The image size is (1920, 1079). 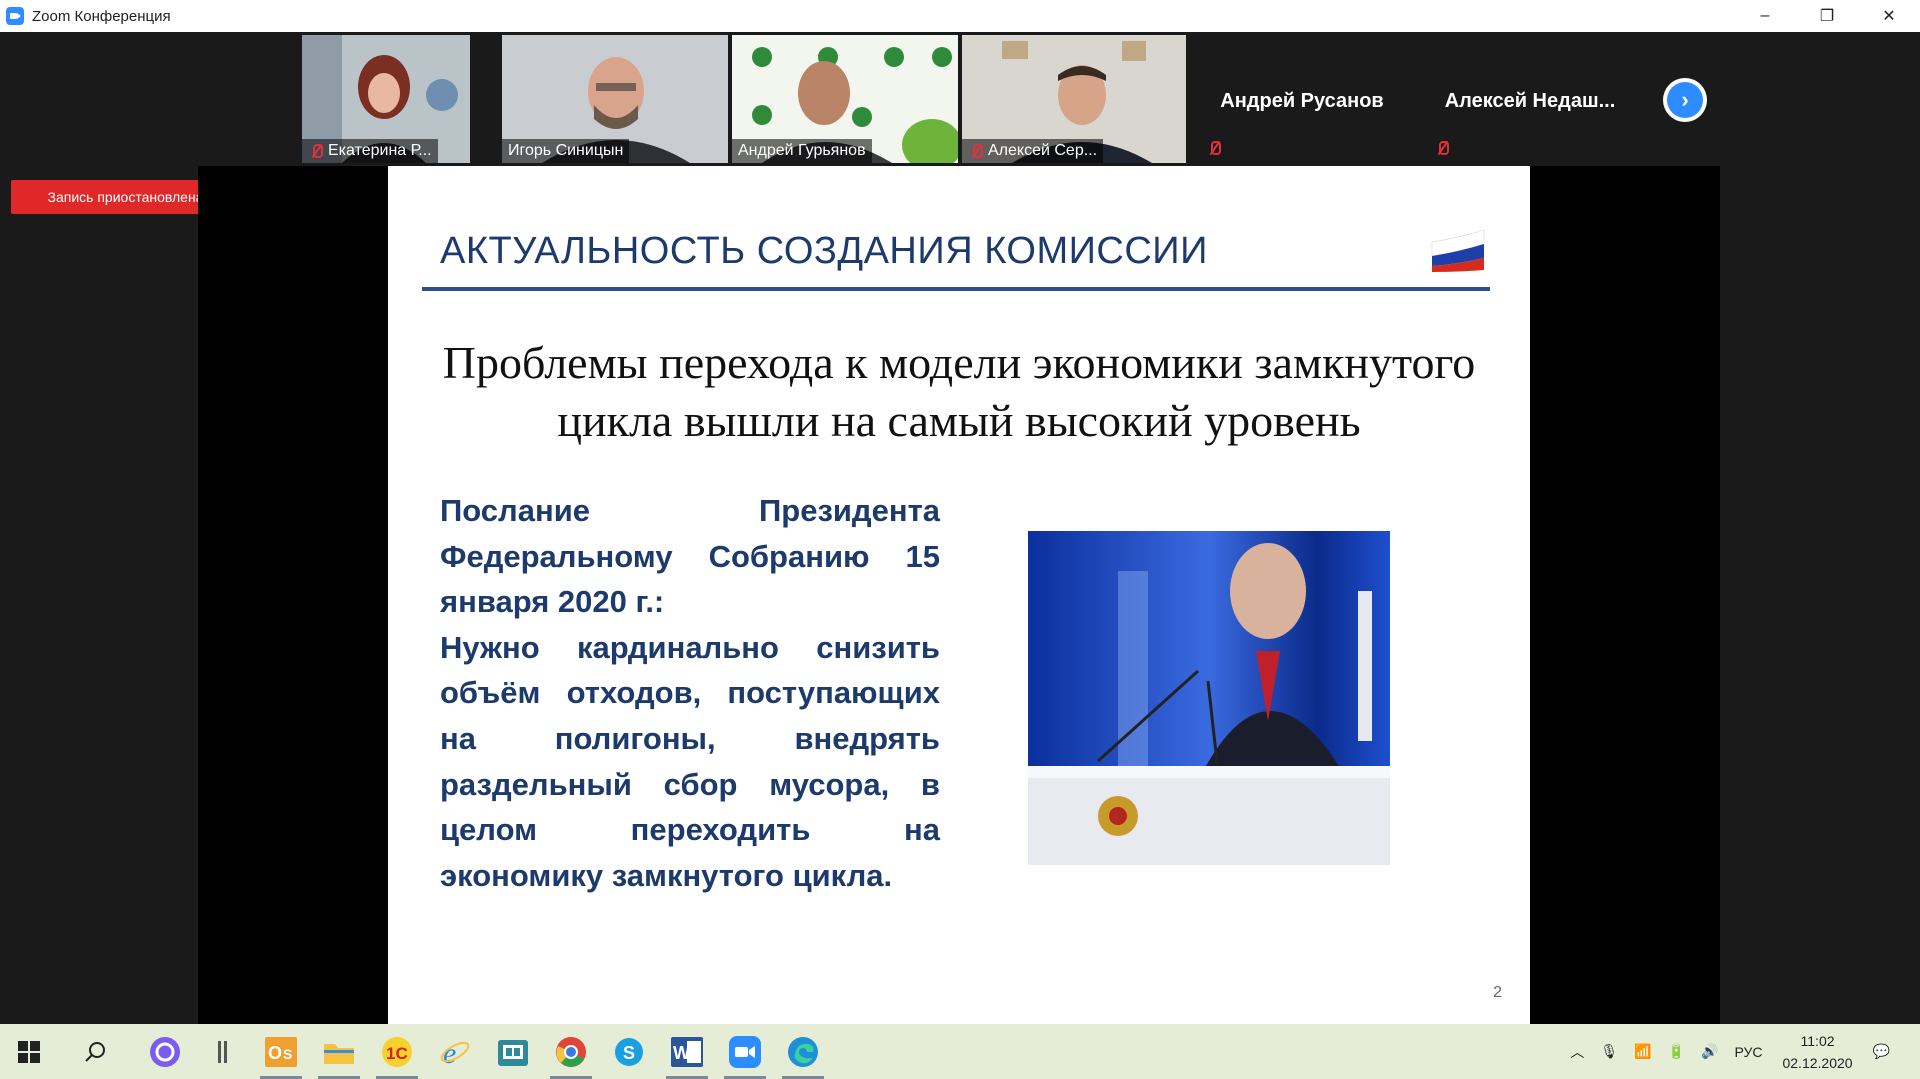 What do you see at coordinates (1817, 1062) in the screenshot?
I see `clock-date: 02.12.2020` at bounding box center [1817, 1062].